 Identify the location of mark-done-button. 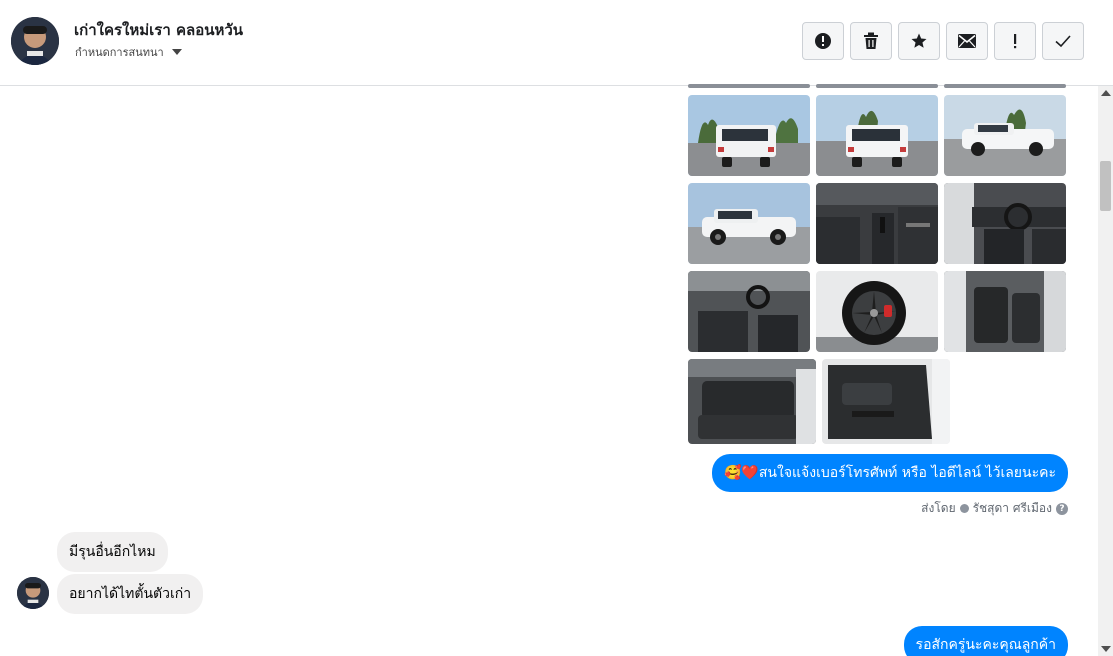
(1063, 41).